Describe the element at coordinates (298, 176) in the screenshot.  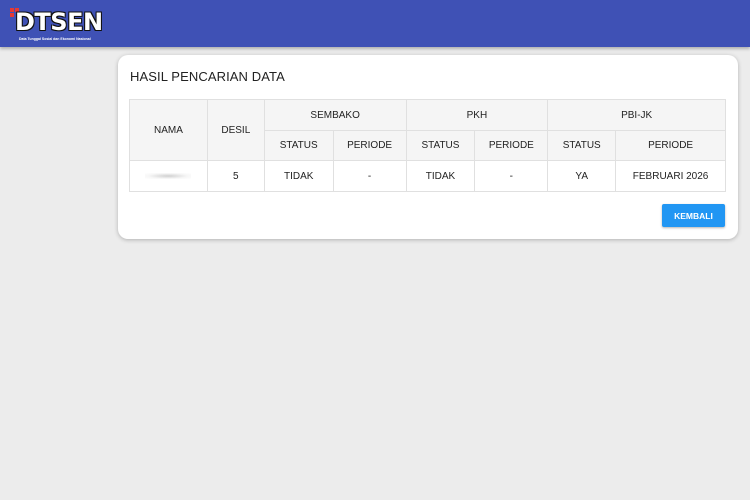
I see `cell-sembako-status: TIDAK` at that location.